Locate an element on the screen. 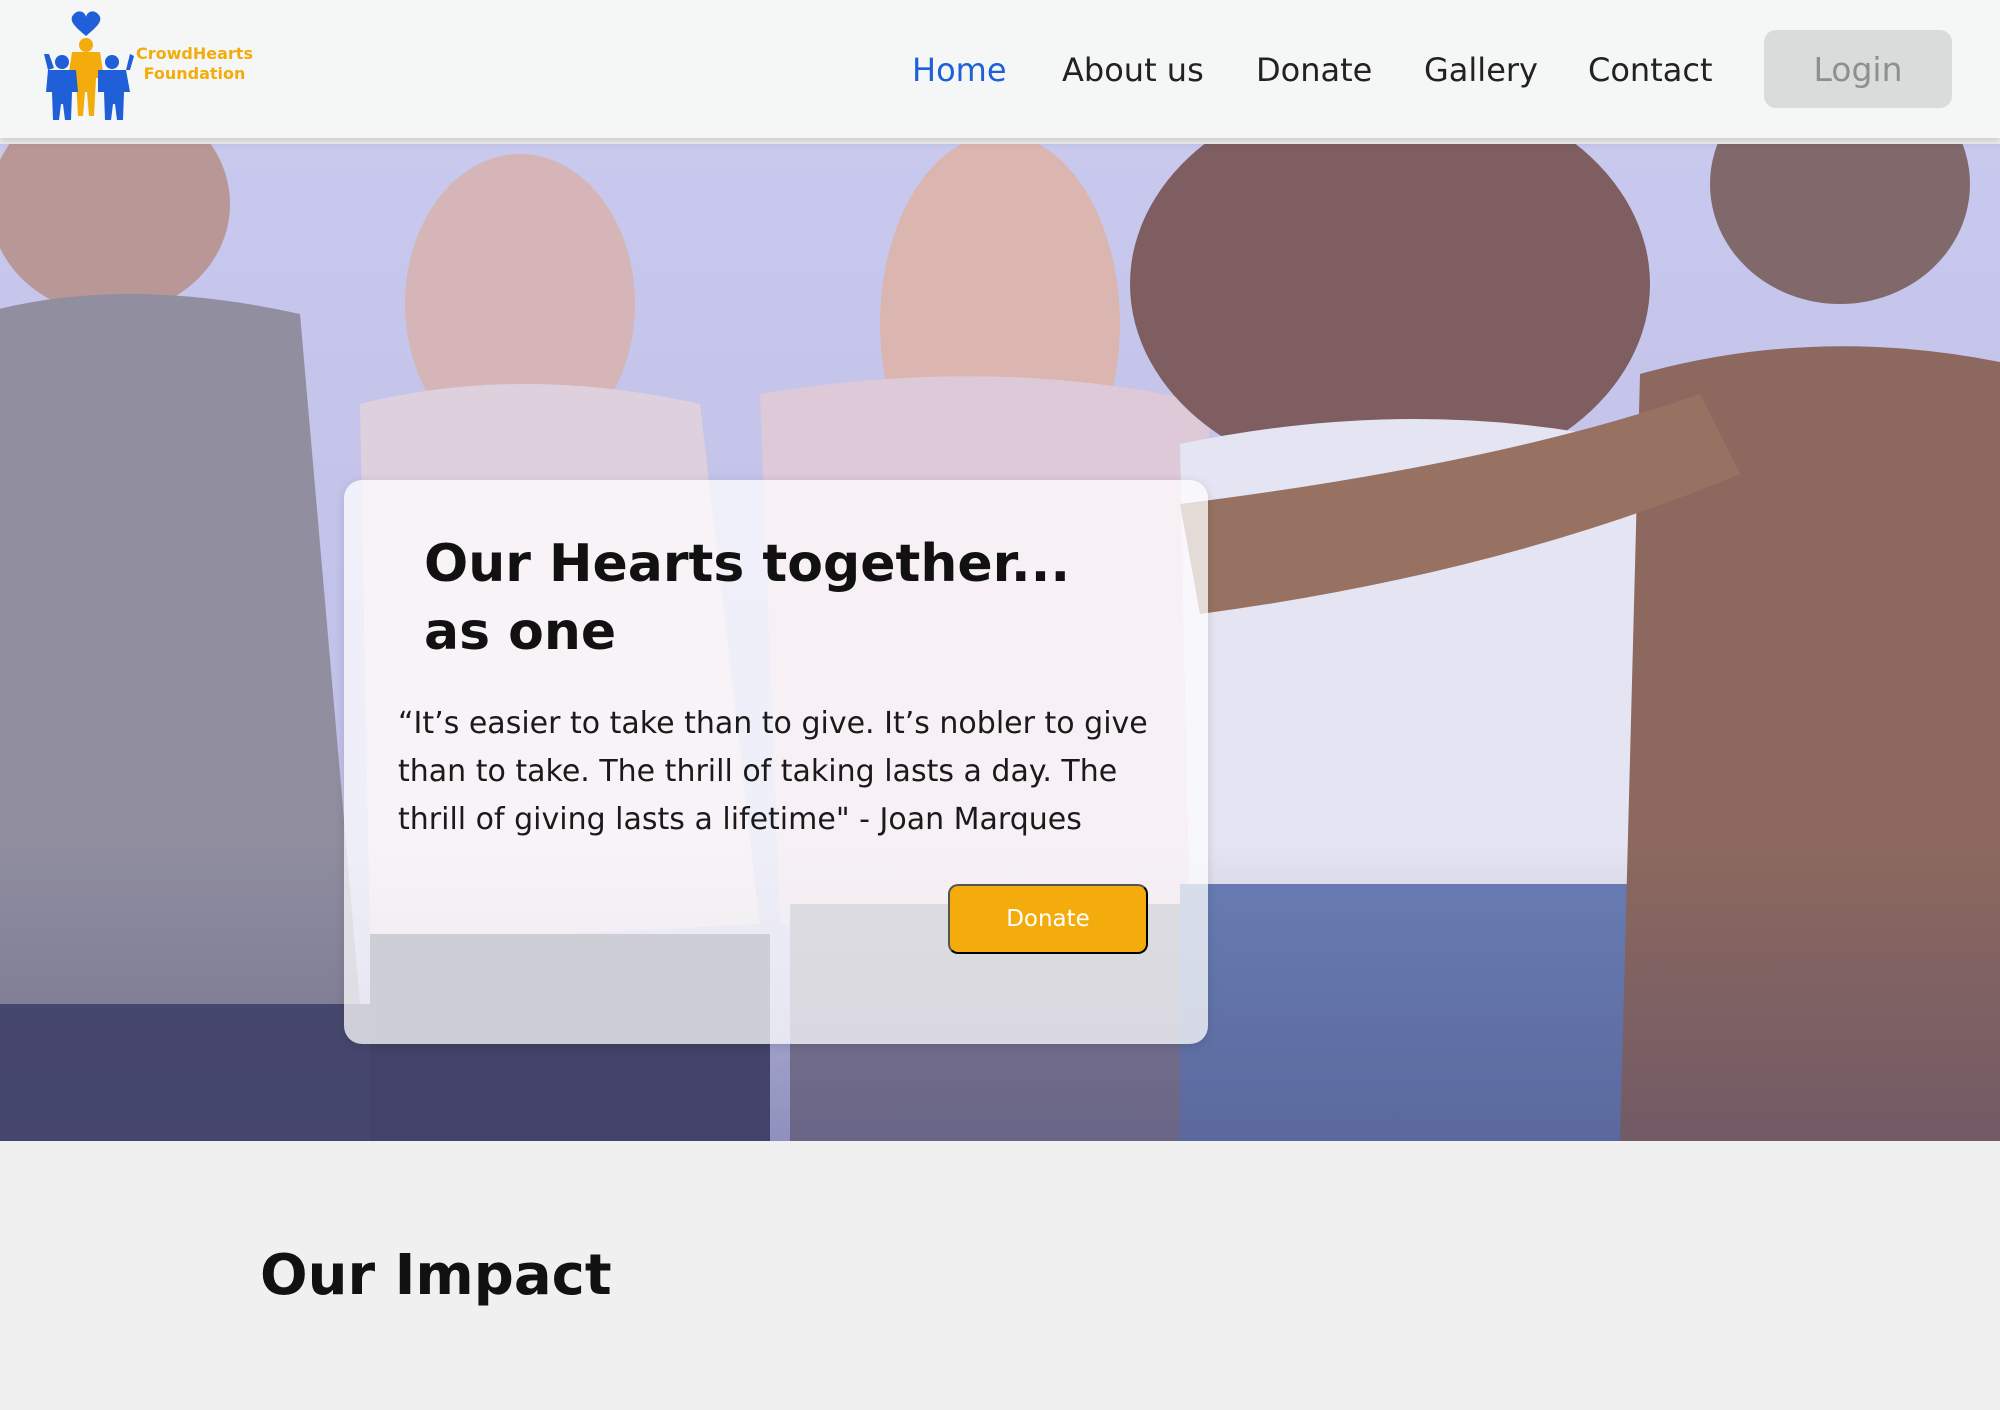 This screenshot has height=1410, width=2000. nav-contact: Contact is located at coordinates (1650, 70).